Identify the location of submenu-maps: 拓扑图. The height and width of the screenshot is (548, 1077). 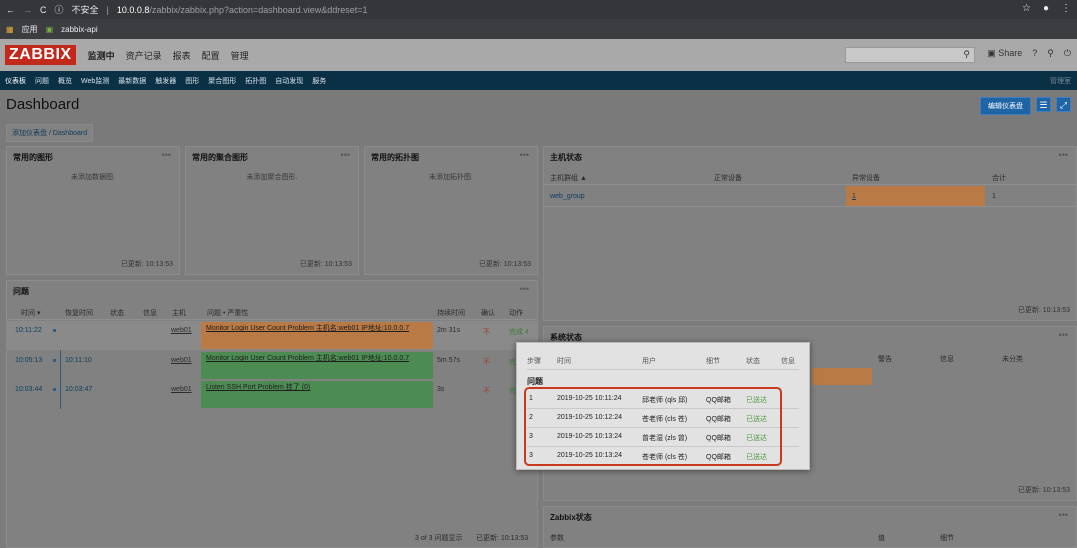
(255, 81).